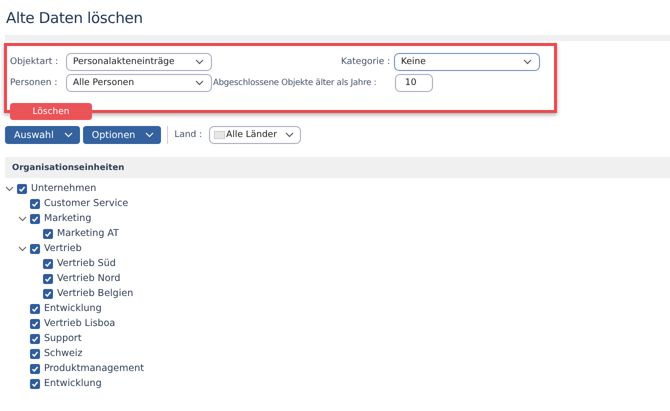  Describe the element at coordinates (74, 18) in the screenshot. I see `page-title: Alte Daten löschen` at that location.